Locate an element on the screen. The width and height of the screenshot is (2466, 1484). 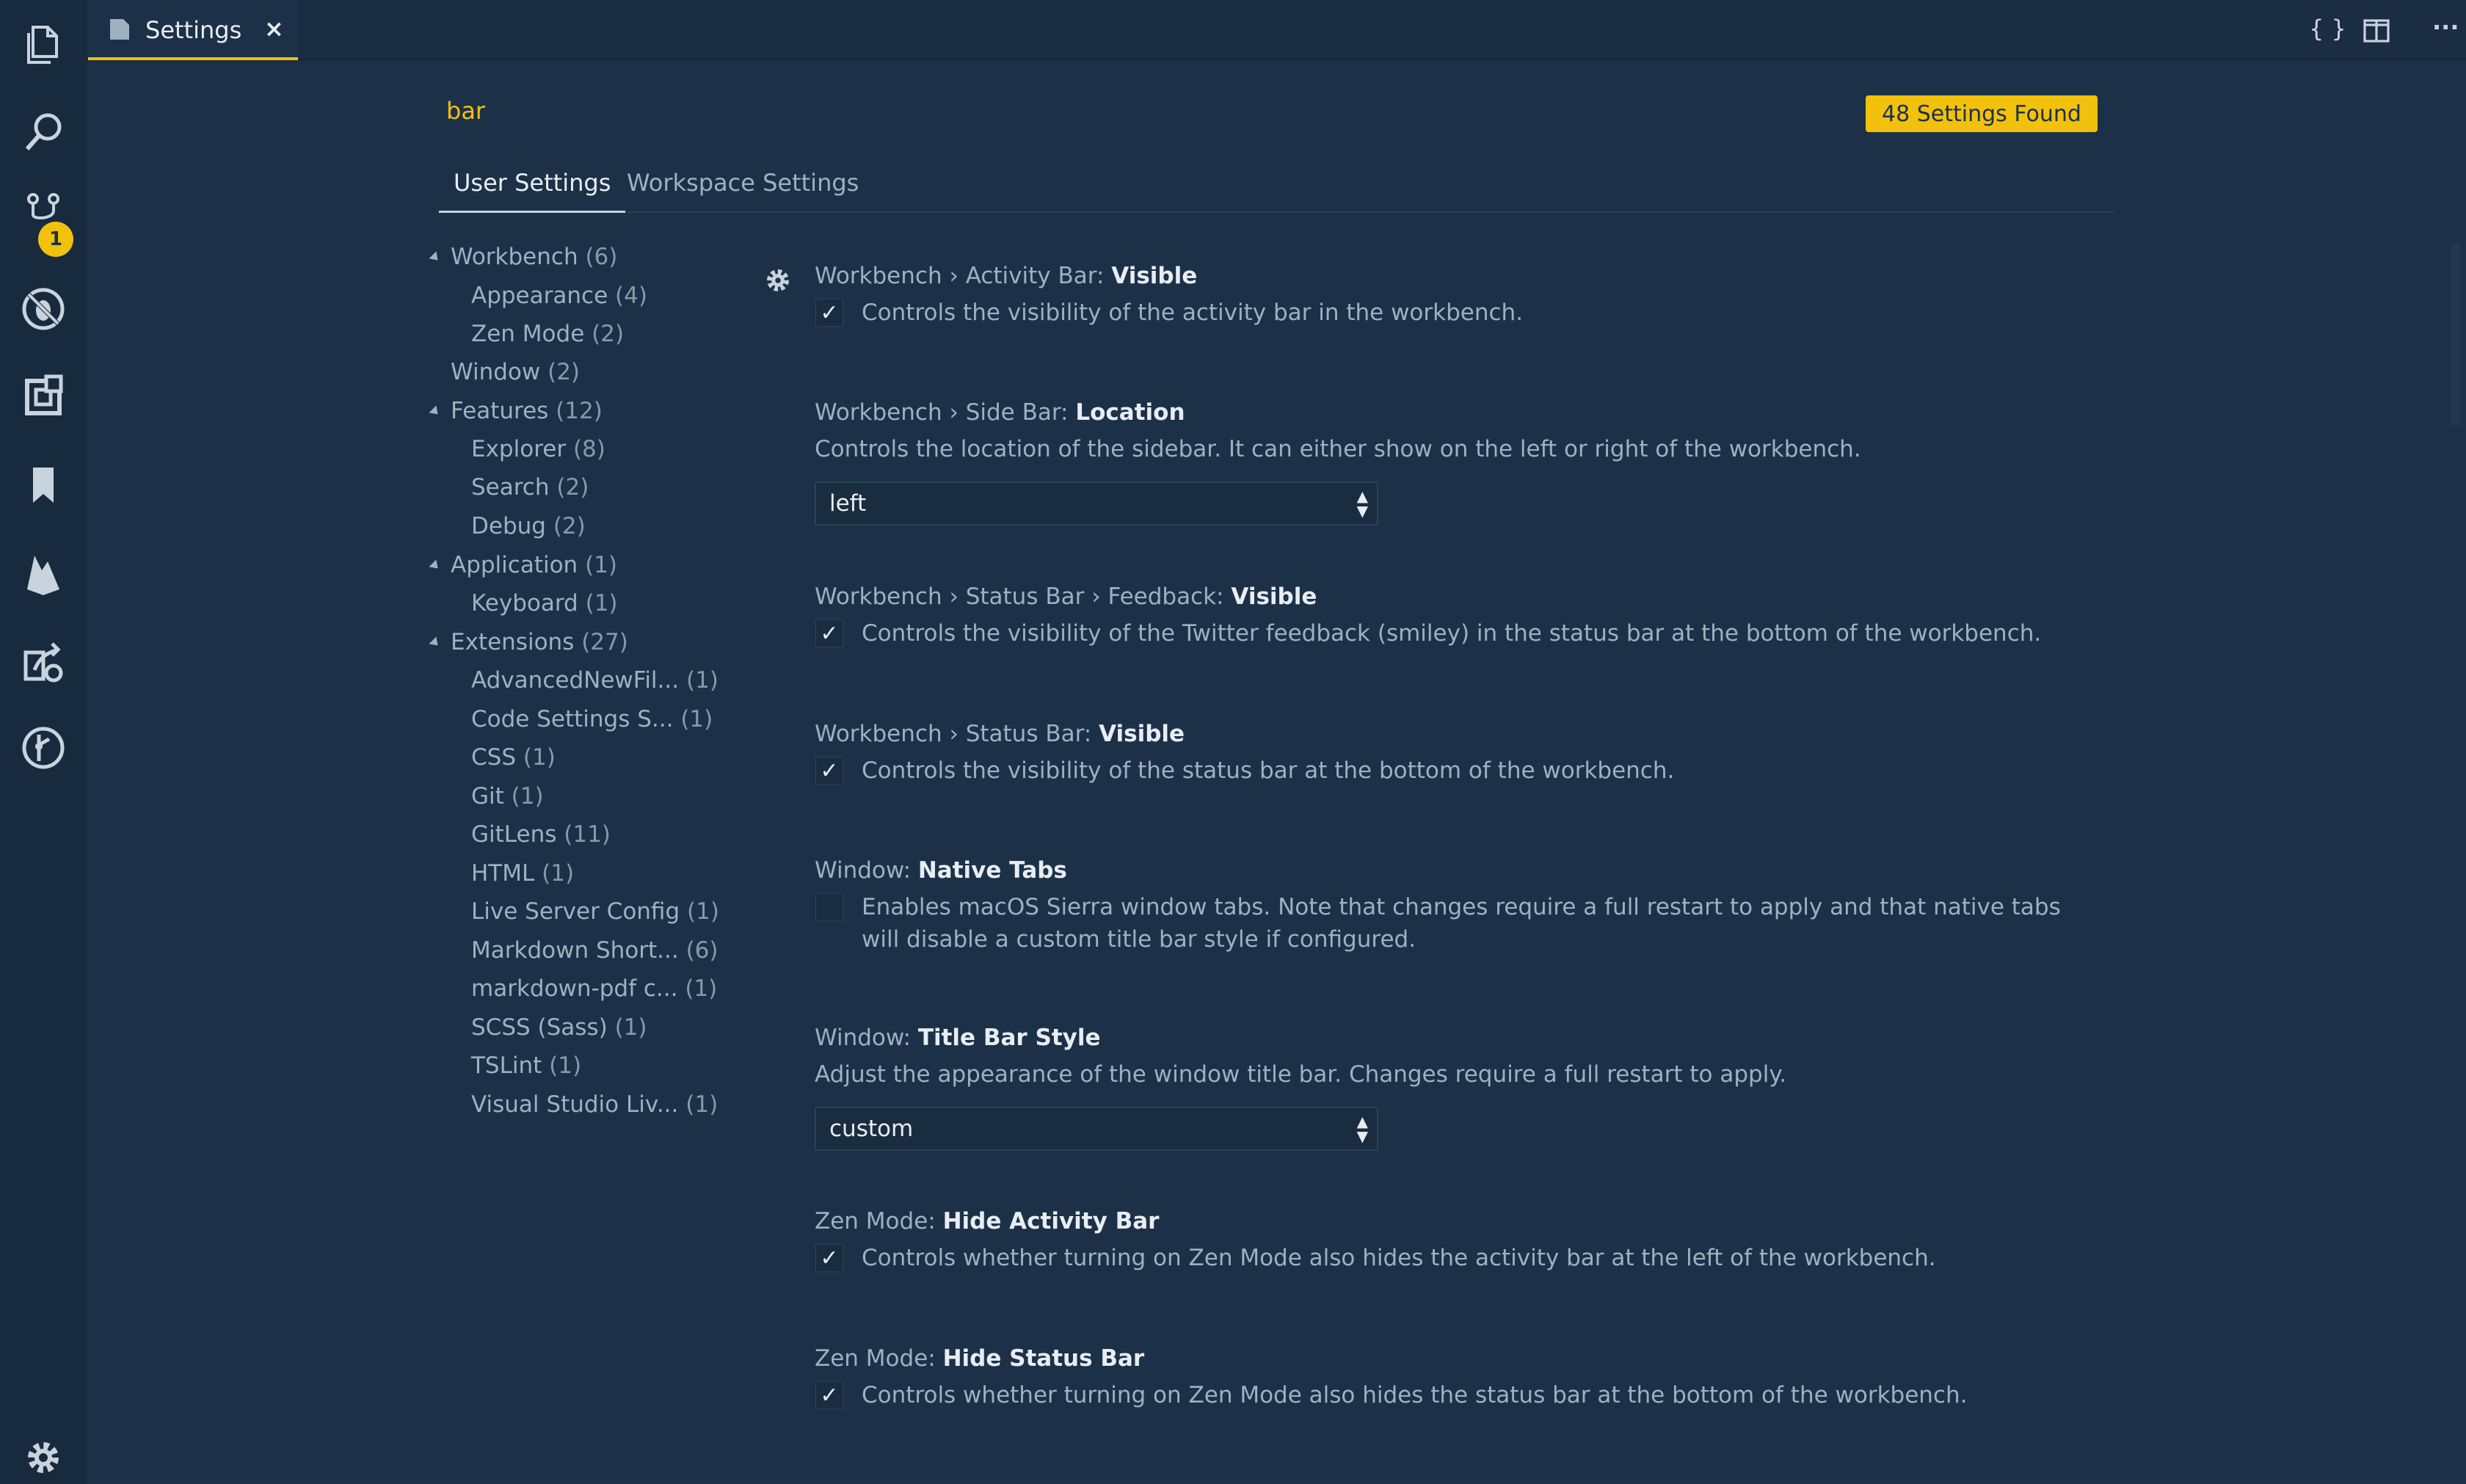
firebase-icon is located at coordinates (43, 573).